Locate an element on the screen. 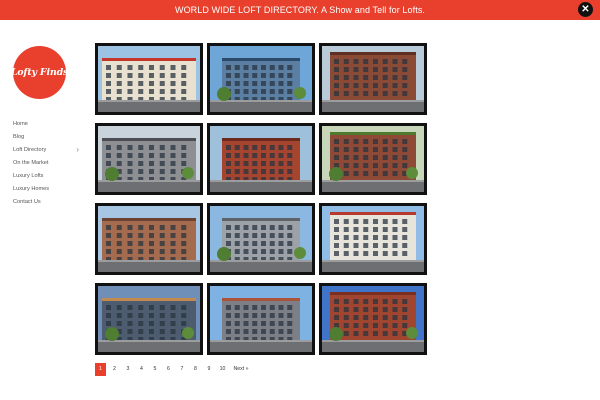 The height and width of the screenshot is (400, 600). page-link-10: 10 is located at coordinates (222, 369).